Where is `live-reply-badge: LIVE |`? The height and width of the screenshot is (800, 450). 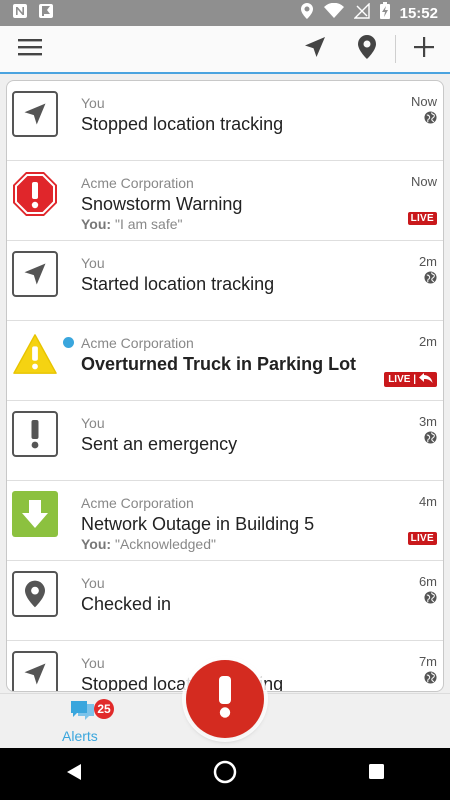 live-reply-badge: LIVE | is located at coordinates (410, 379).